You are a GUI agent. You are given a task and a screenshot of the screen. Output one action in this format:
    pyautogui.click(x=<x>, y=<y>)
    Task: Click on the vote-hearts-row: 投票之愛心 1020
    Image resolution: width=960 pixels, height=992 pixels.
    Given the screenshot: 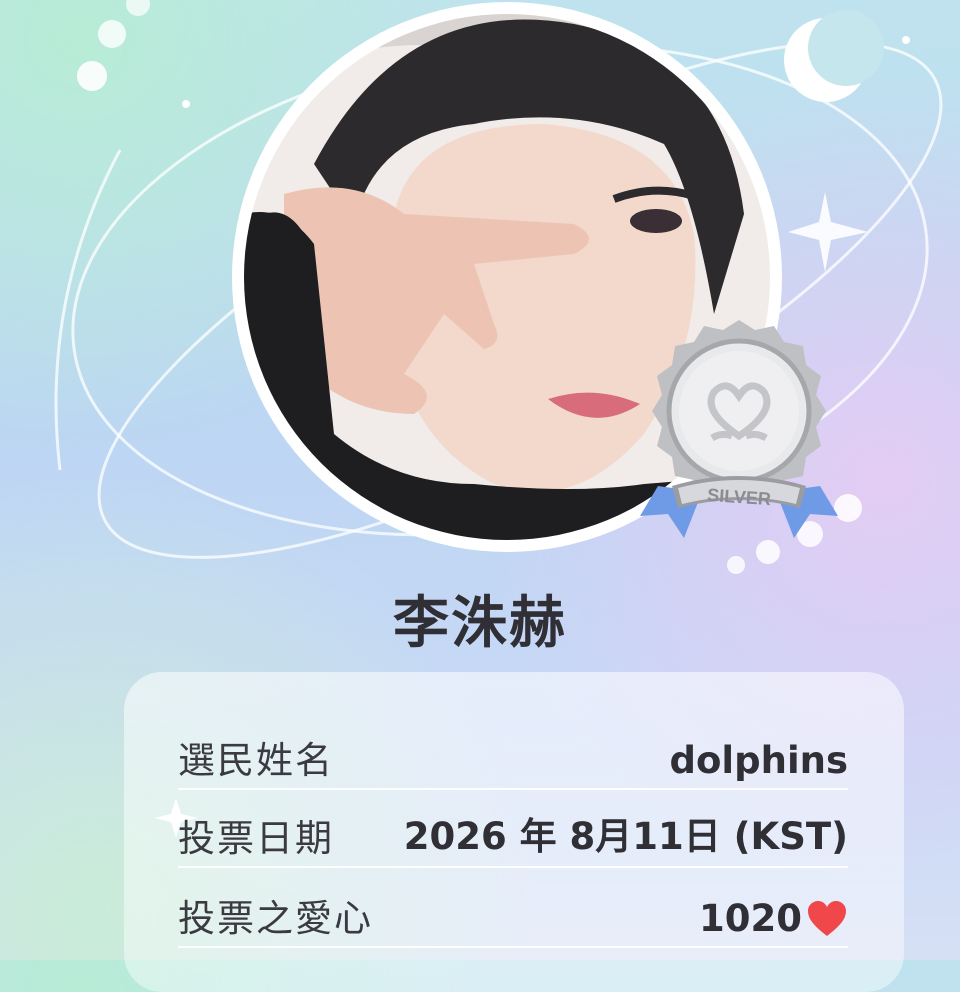 What is the action you would take?
    pyautogui.click(x=513, y=917)
    